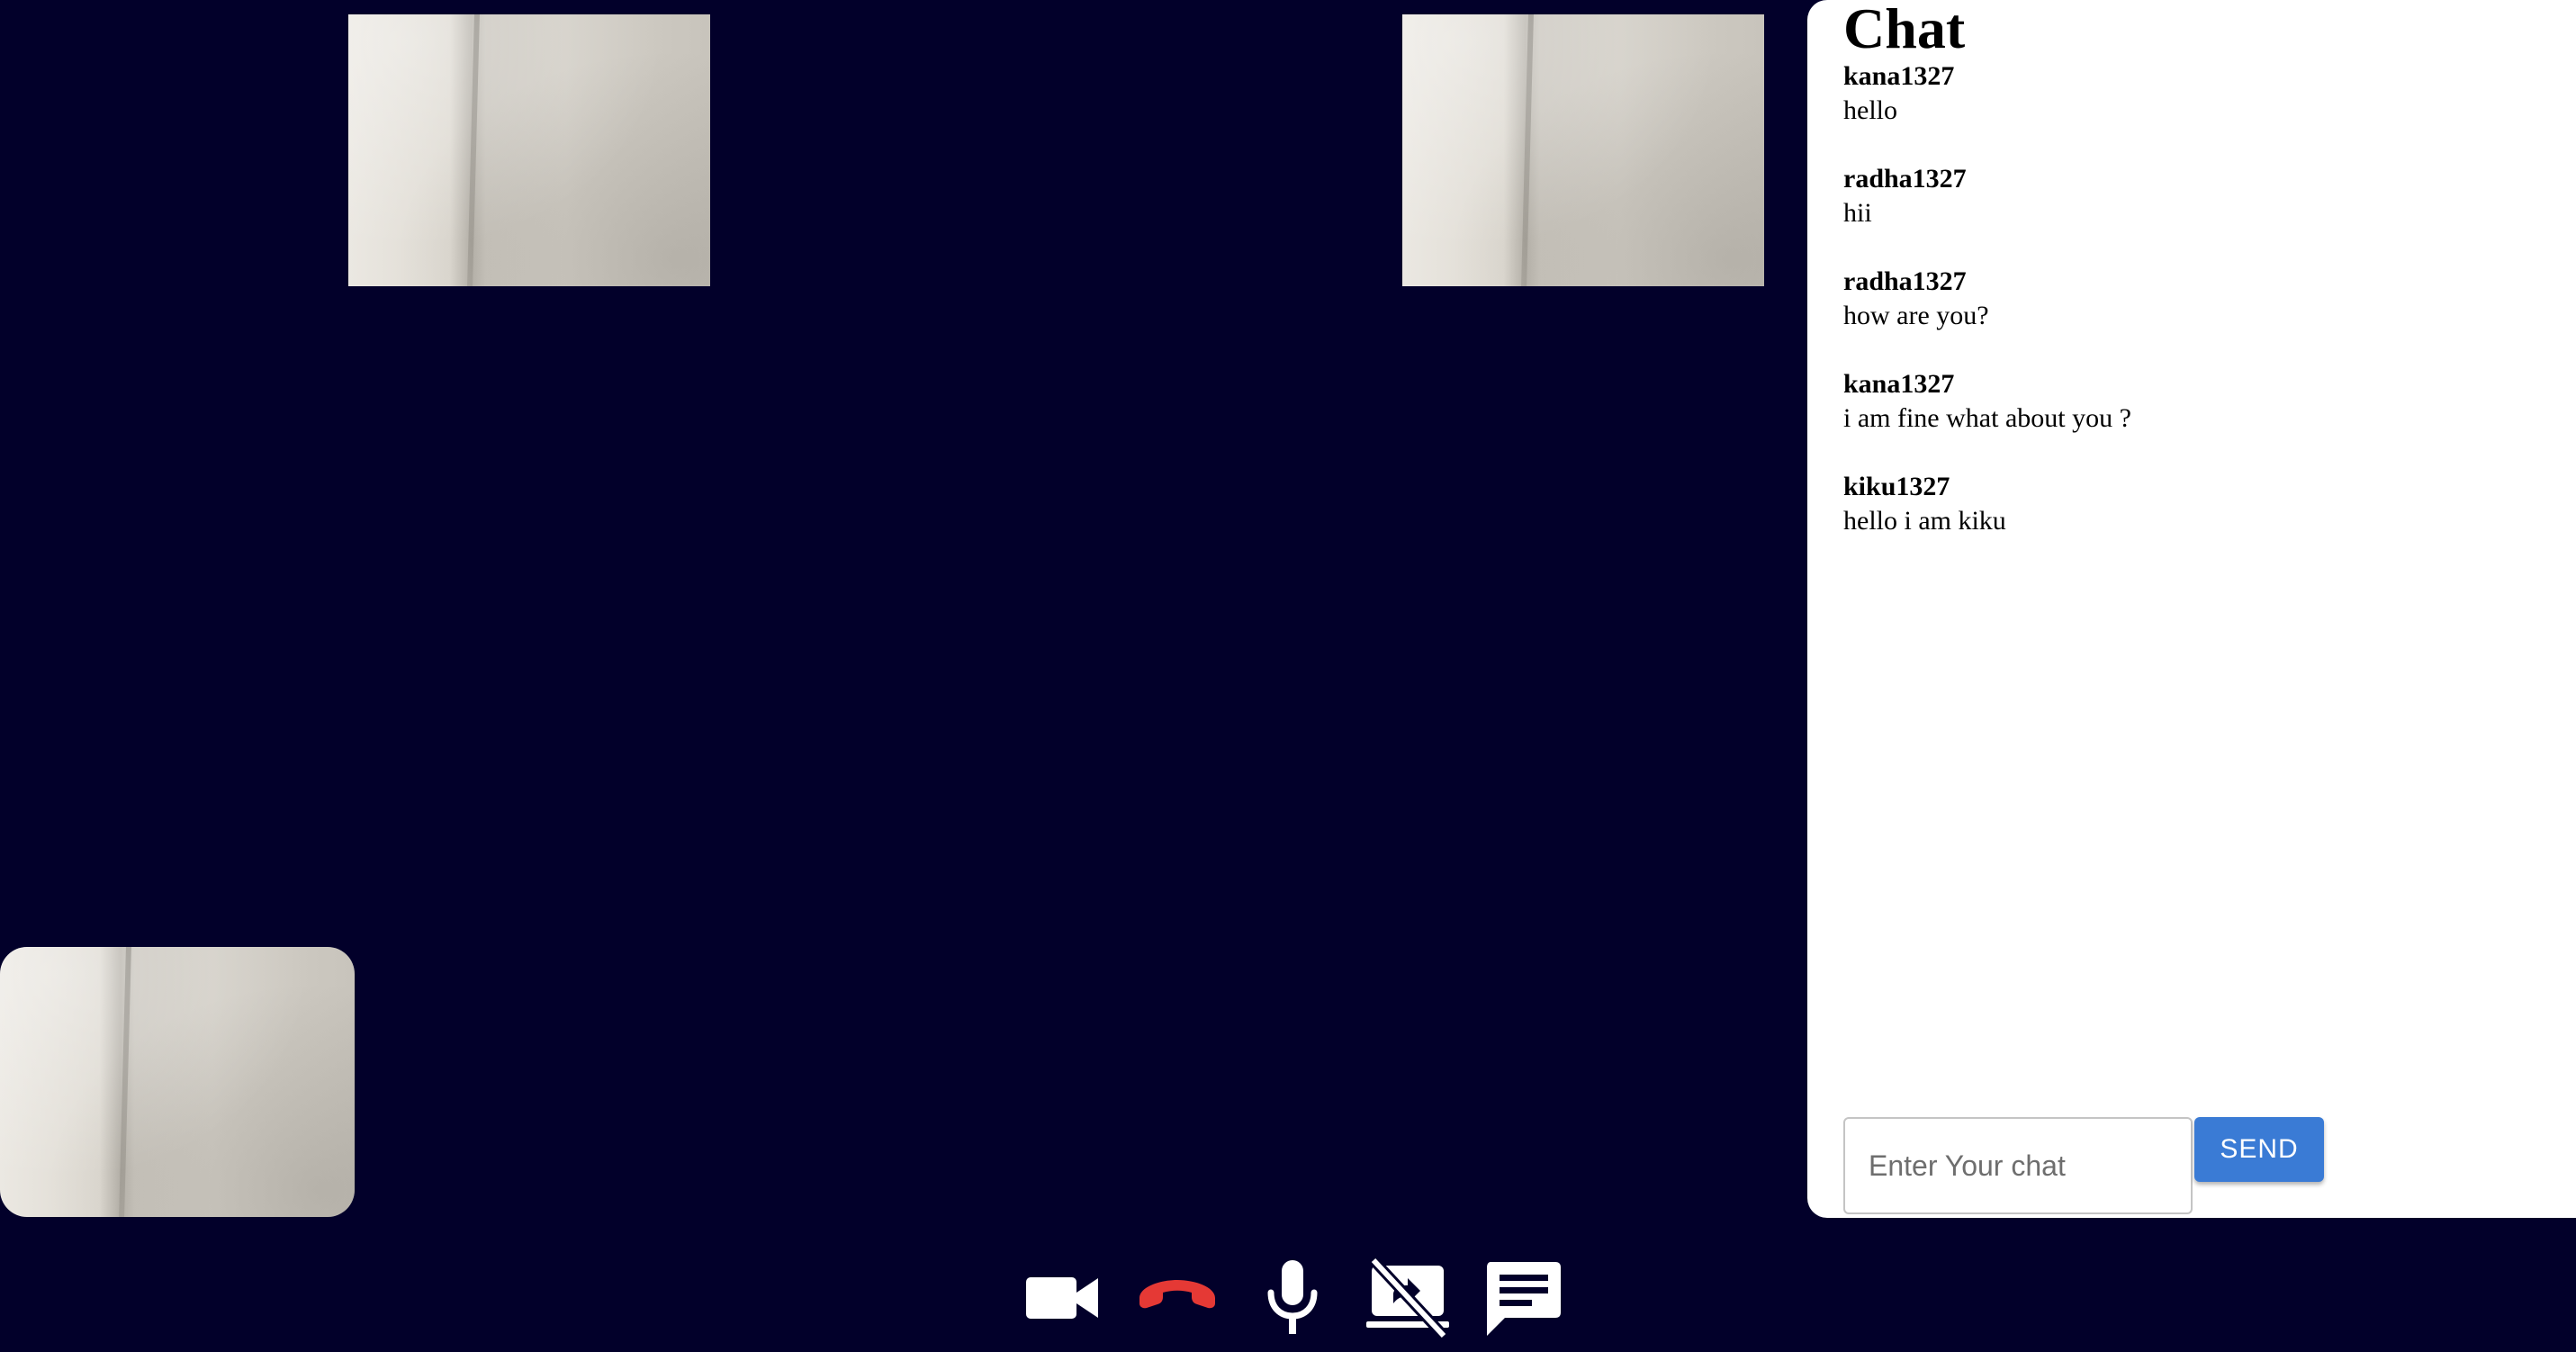 This screenshot has height=1352, width=2576. Describe the element at coordinates (2194, 196) in the screenshot. I see `chat-message: radha1327 hii` at that location.